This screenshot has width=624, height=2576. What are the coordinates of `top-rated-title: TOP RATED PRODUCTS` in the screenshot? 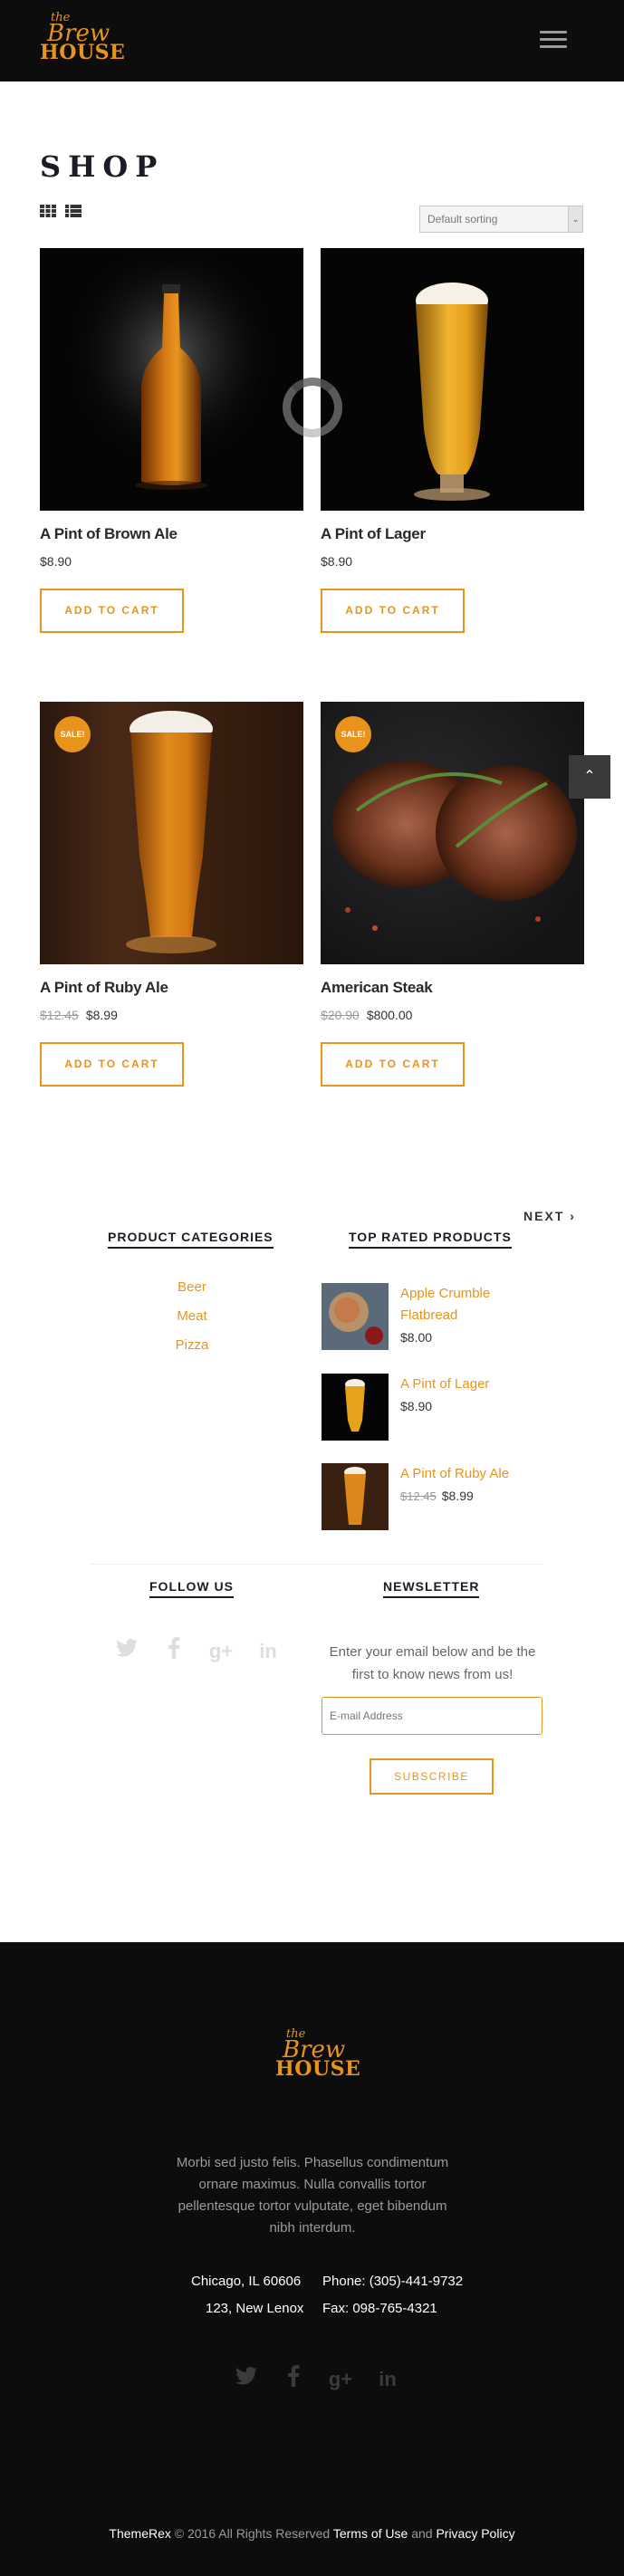 It's located at (431, 1239).